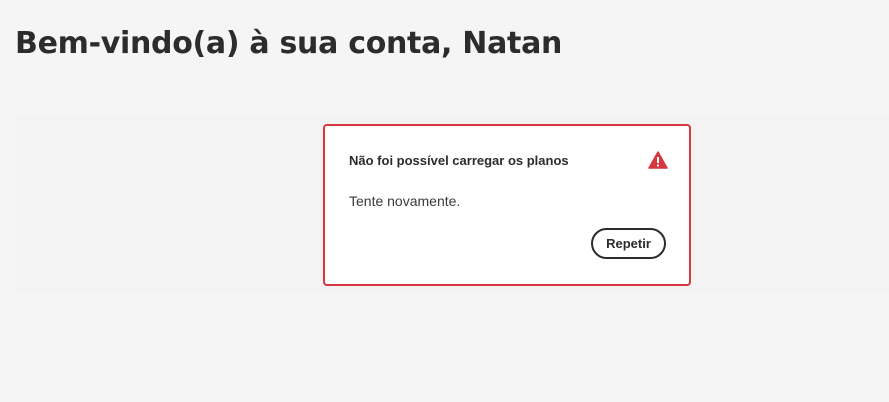  What do you see at coordinates (658, 160) in the screenshot?
I see `alert-icon` at bounding box center [658, 160].